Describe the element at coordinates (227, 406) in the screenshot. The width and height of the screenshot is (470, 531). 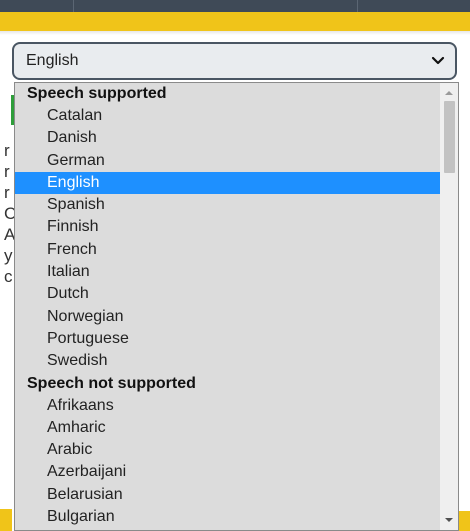
I see `option-afrikaans: Afrikaans` at that location.